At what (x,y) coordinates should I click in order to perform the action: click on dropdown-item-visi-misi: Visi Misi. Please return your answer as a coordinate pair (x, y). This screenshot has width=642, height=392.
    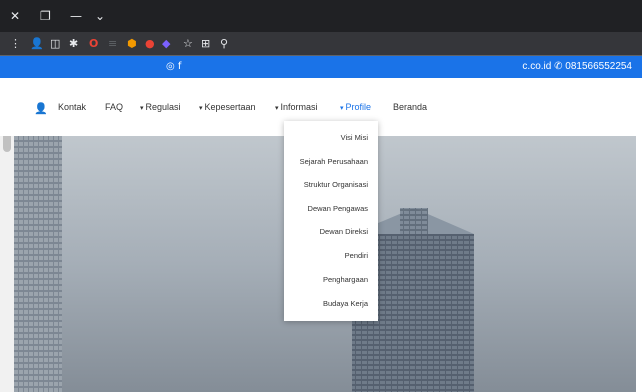
    Looking at the image, I should click on (354, 138).